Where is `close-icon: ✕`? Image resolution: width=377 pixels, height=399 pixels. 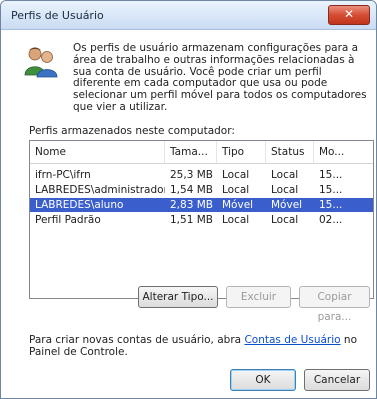
close-icon: ✕ is located at coordinates (349, 14).